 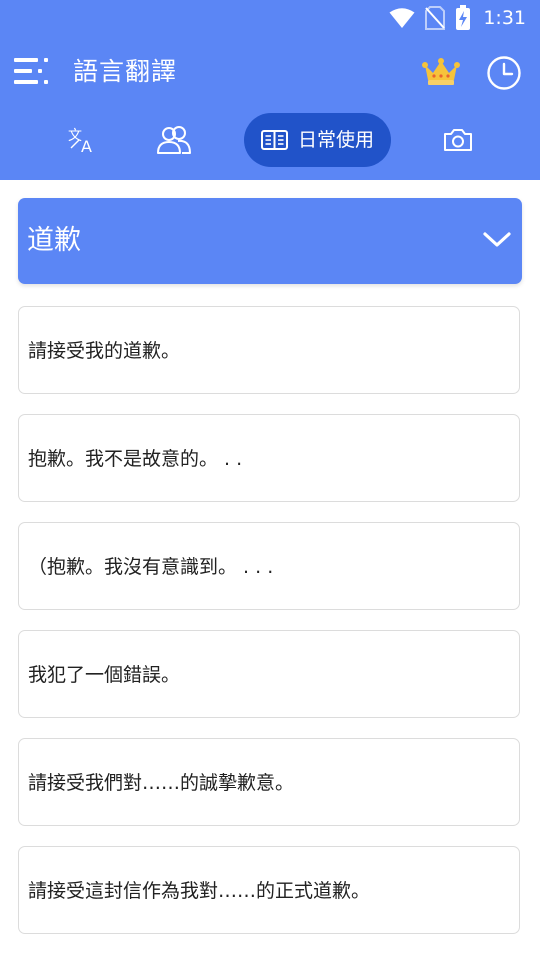 I want to click on phrase-card: 抱歉。我不是故意的。 . ., so click(x=269, y=458).